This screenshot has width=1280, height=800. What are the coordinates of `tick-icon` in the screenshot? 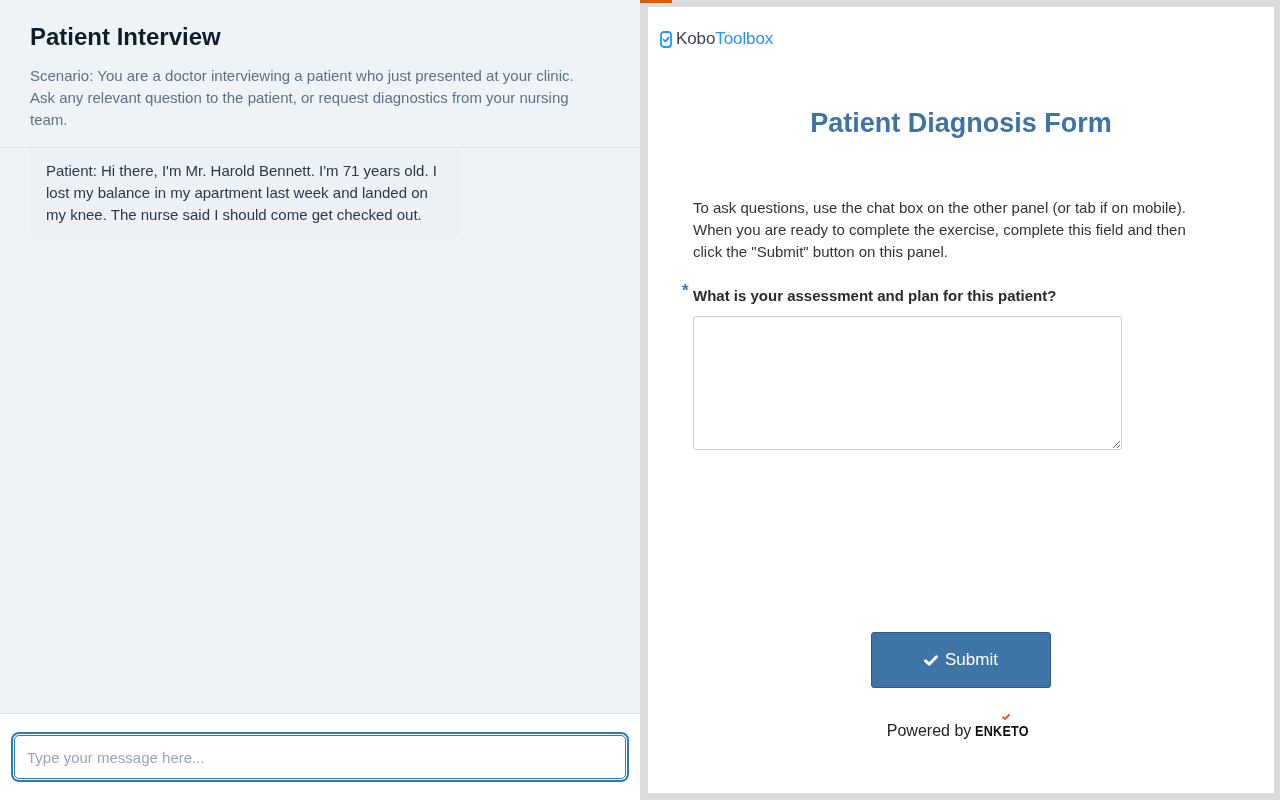 It's located at (1006, 717).